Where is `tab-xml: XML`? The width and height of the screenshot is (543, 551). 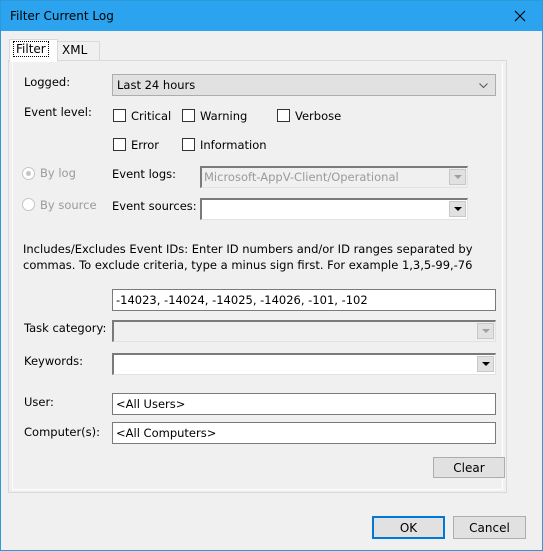 tab-xml: XML is located at coordinates (78, 51).